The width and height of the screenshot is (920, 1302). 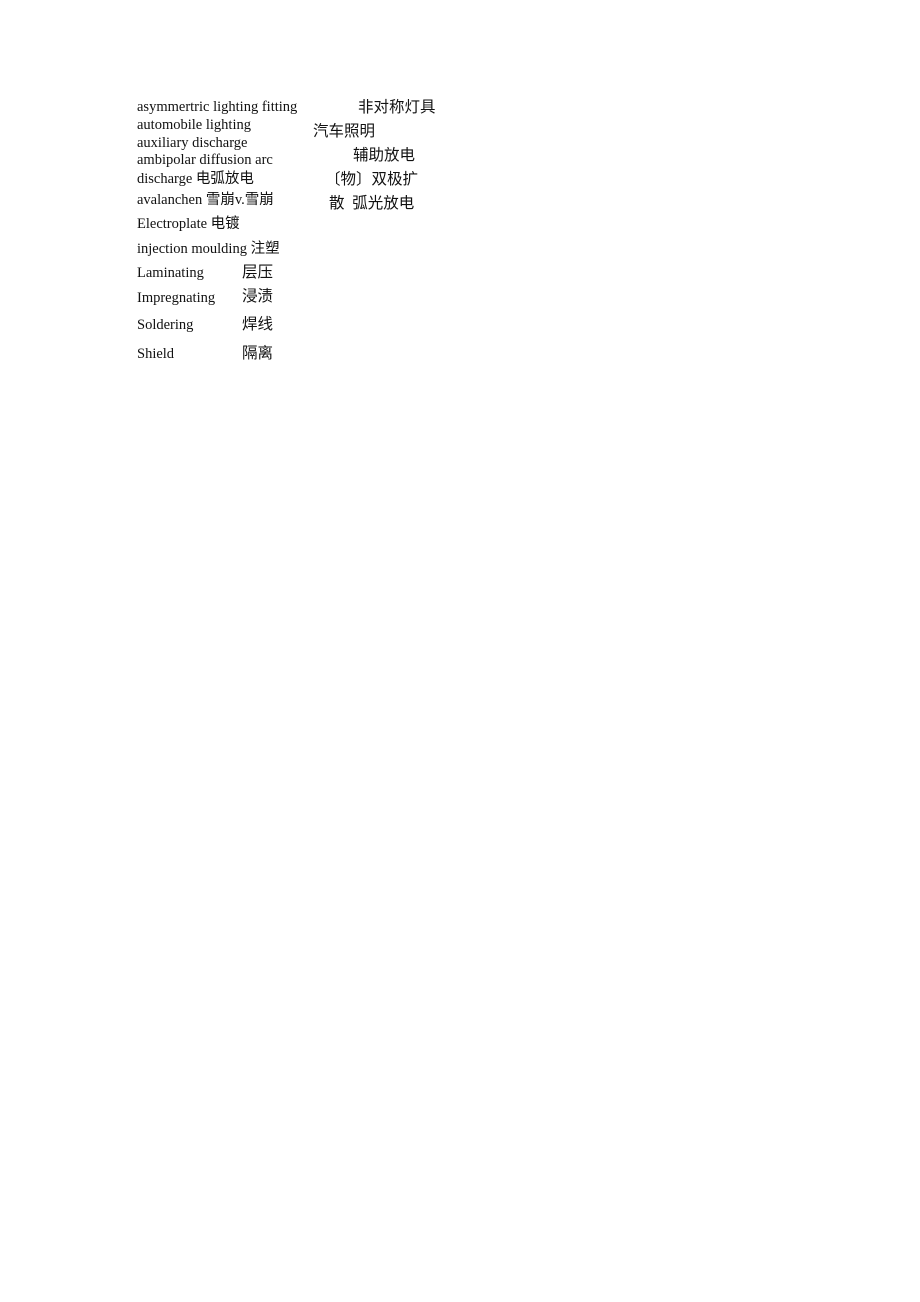 What do you see at coordinates (372, 179) in the screenshot?
I see `translation-ambipolar-diffusion-1: 〔物〕双极扩` at bounding box center [372, 179].